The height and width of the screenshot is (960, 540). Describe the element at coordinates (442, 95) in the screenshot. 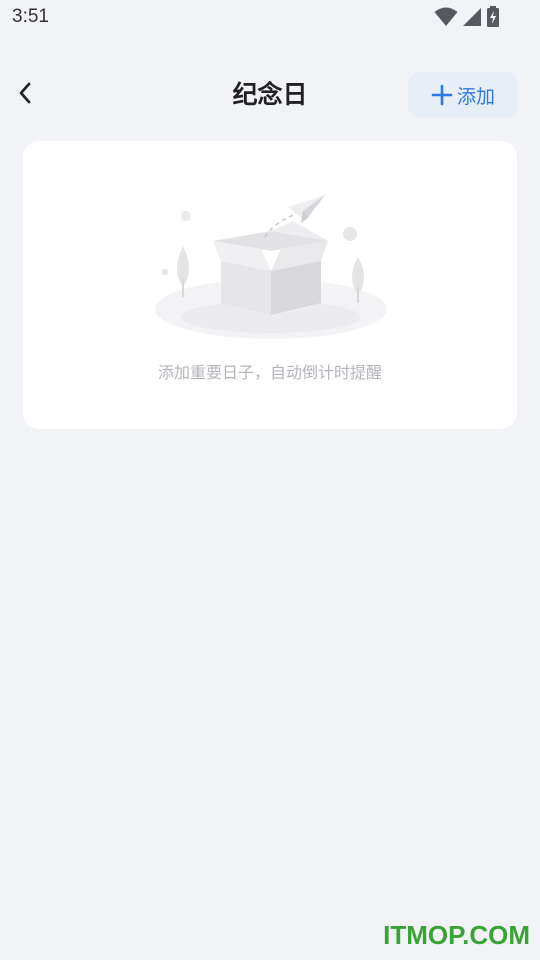

I see `plus-icon` at that location.